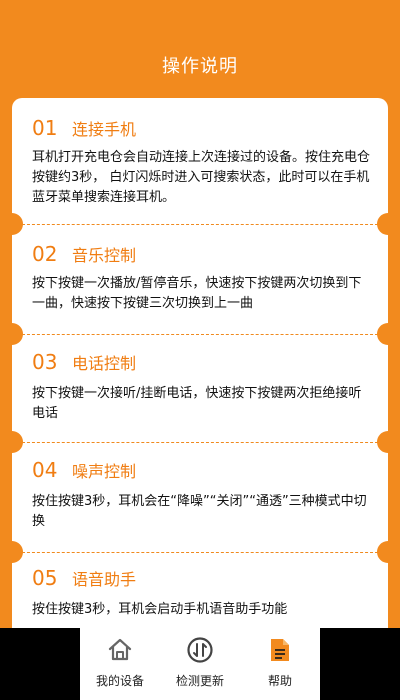 The image size is (400, 700). Describe the element at coordinates (119, 681) in the screenshot. I see `tab-label: 我的设备` at that location.